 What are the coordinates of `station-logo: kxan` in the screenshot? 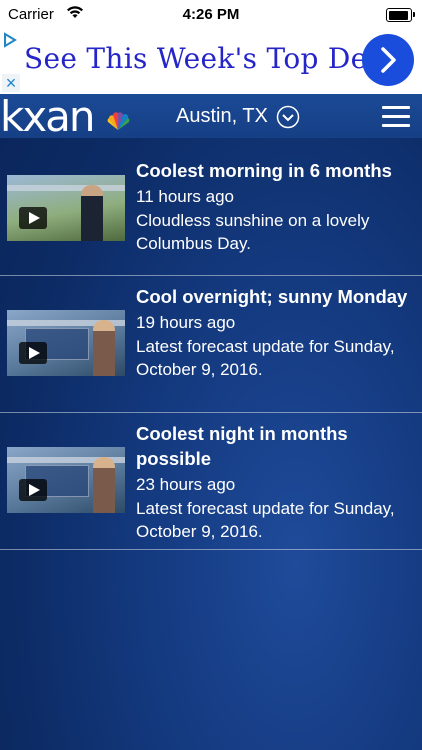 It's located at (48, 116).